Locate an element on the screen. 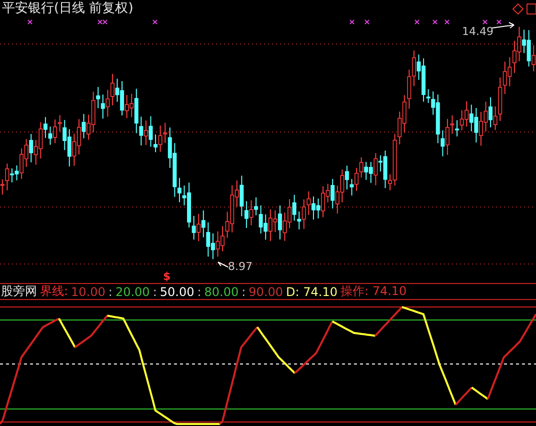 Image resolution: width=536 pixels, height=426 pixels. low-price-label: 8.97 is located at coordinates (240, 266).